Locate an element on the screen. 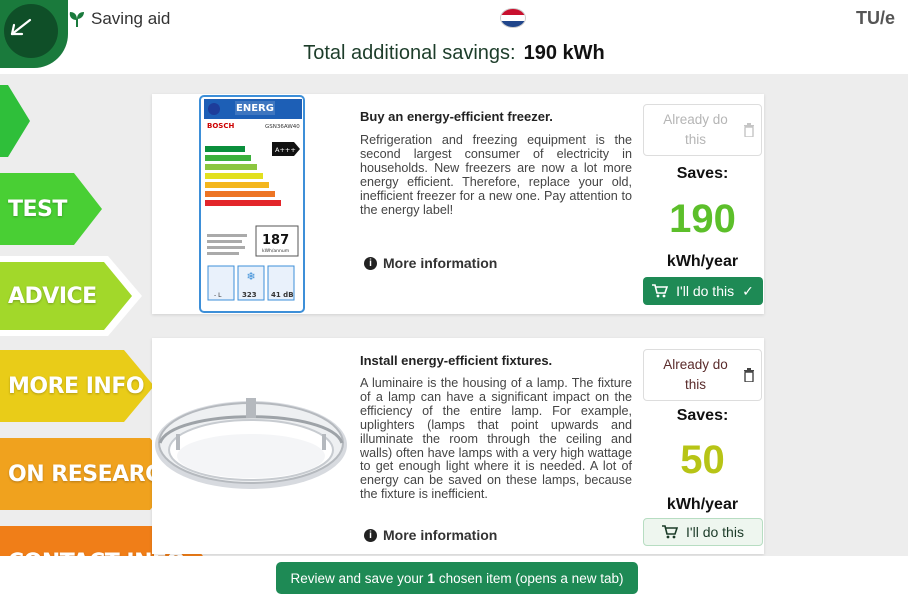 The image size is (908, 598). nav-item-label: MORE INFO is located at coordinates (76, 386).